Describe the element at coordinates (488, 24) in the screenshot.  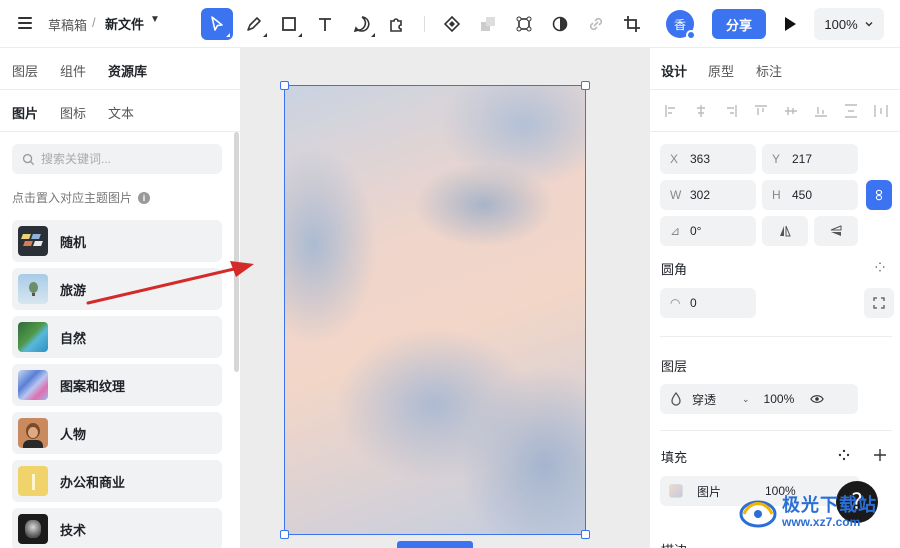
I see `boolean-tool` at that location.